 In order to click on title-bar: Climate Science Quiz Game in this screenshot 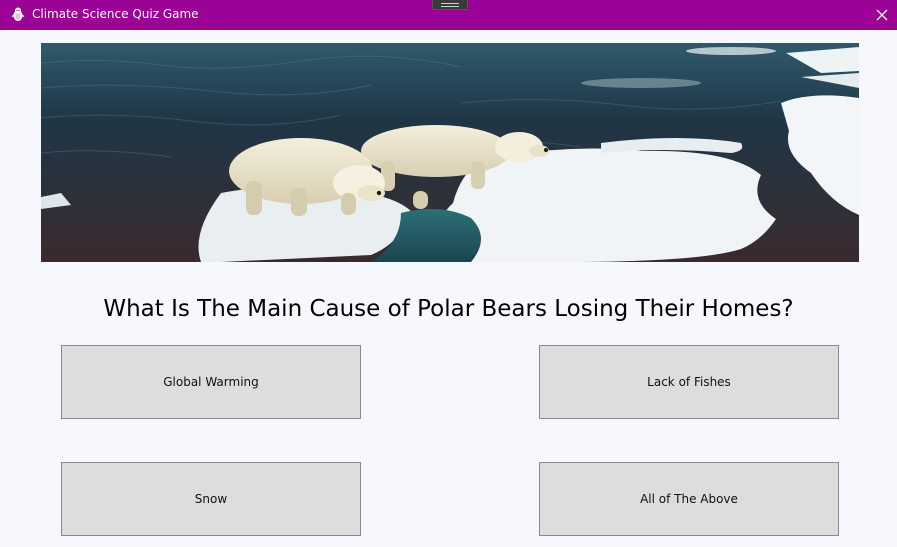, I will do `click(448, 15)`.